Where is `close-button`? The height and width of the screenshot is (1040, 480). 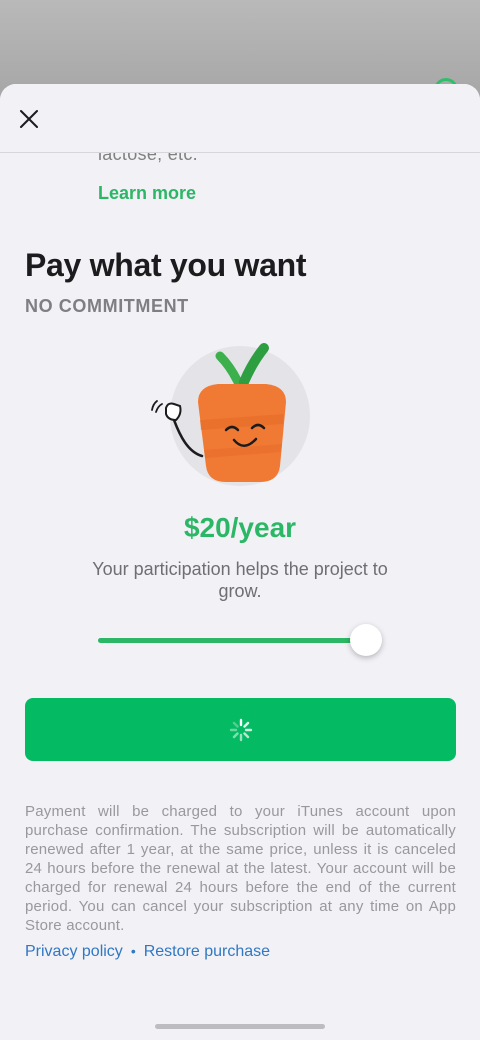
close-button is located at coordinates (29, 119).